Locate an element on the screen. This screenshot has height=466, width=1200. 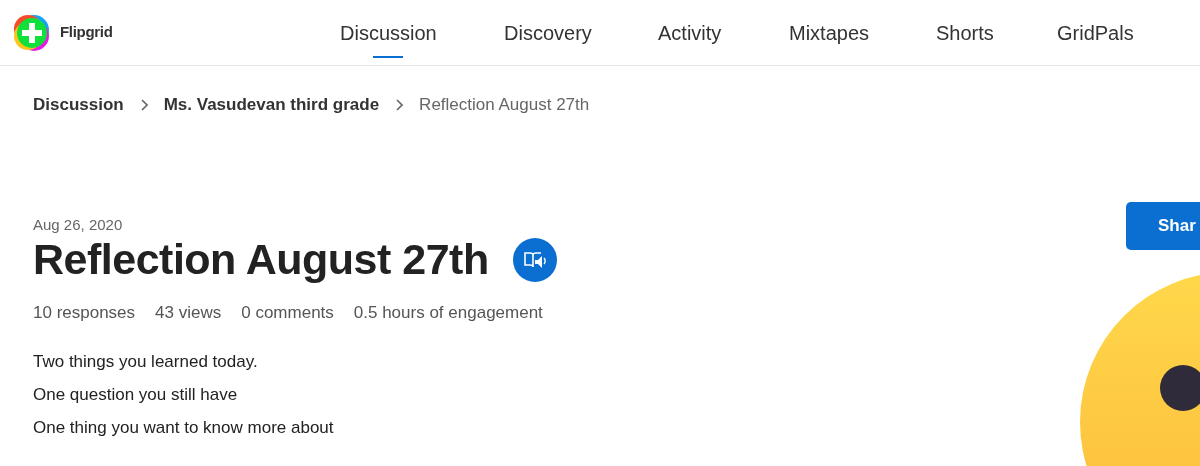
nav-tab: Shorts is located at coordinates (965, 37).